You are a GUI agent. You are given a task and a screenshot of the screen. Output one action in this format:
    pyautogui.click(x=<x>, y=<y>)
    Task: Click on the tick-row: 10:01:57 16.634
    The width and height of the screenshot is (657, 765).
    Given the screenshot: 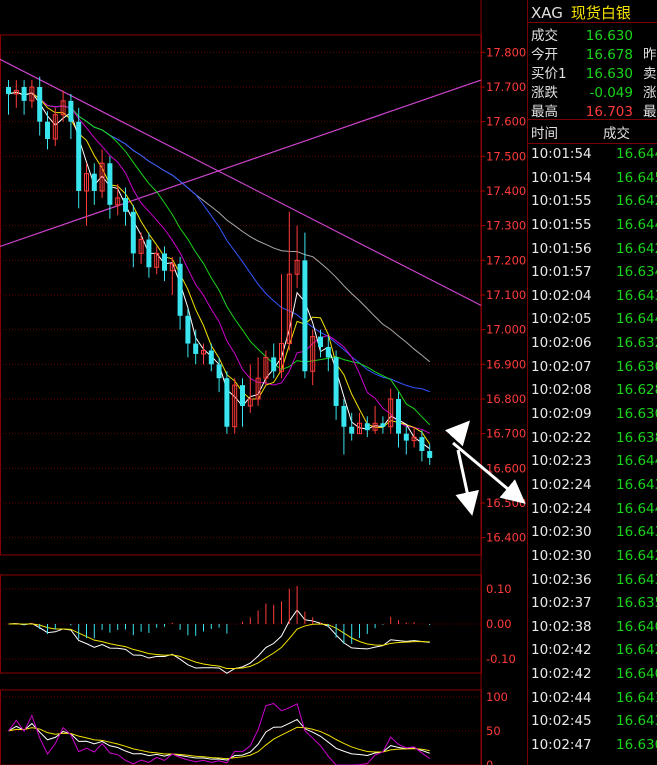 What is the action you would take?
    pyautogui.click(x=594, y=276)
    